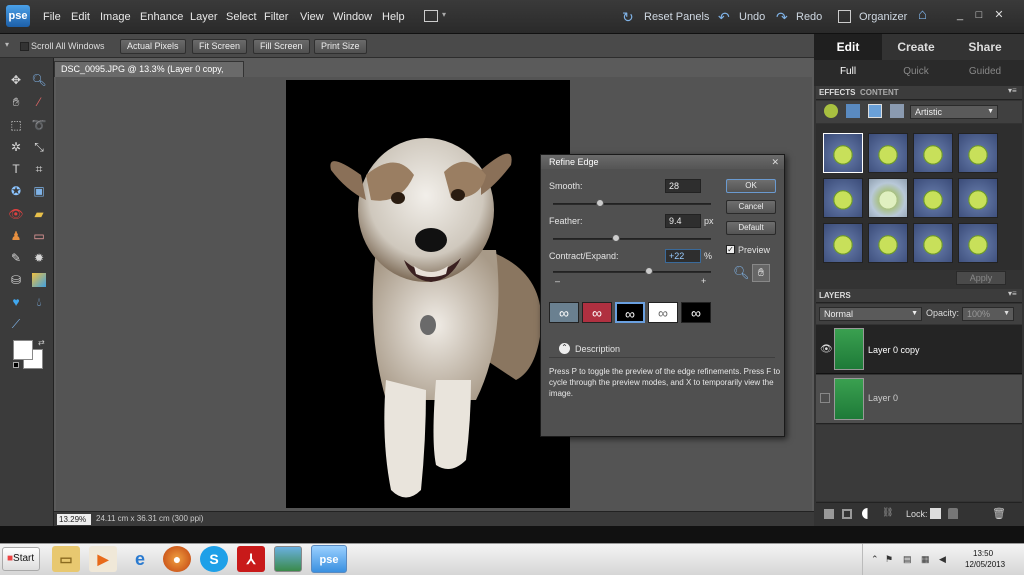  I want to click on explorer-icon: ▭, so click(66, 559).